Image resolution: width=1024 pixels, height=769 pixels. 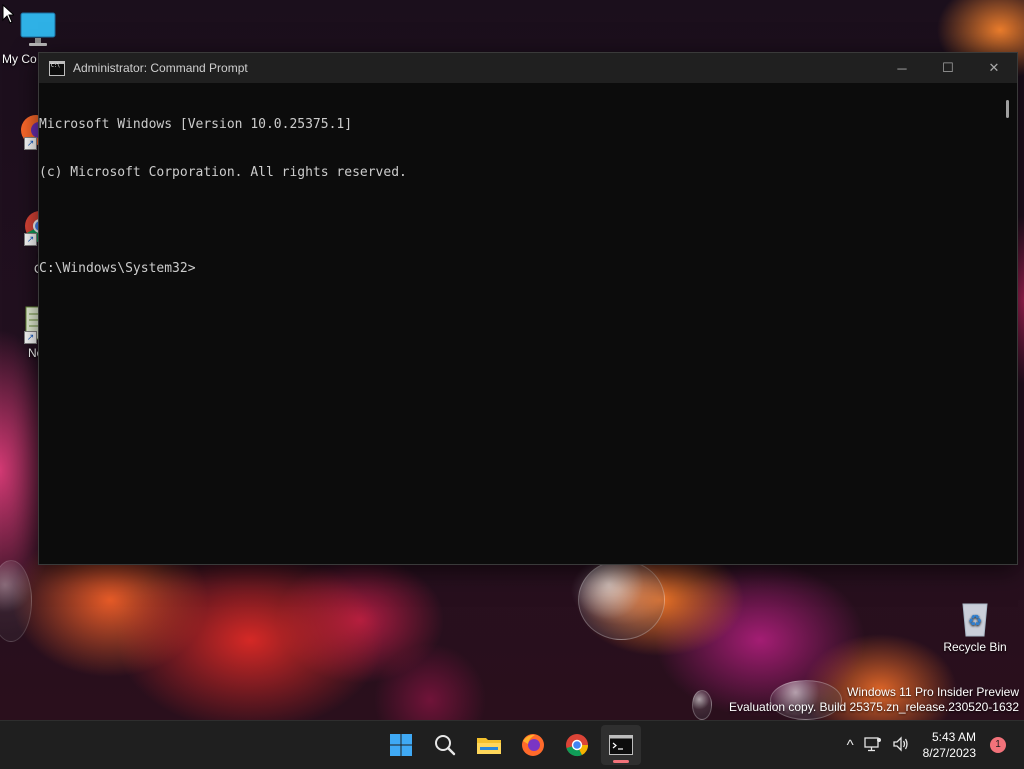 What do you see at coordinates (901, 745) in the screenshot?
I see `volume-icon` at bounding box center [901, 745].